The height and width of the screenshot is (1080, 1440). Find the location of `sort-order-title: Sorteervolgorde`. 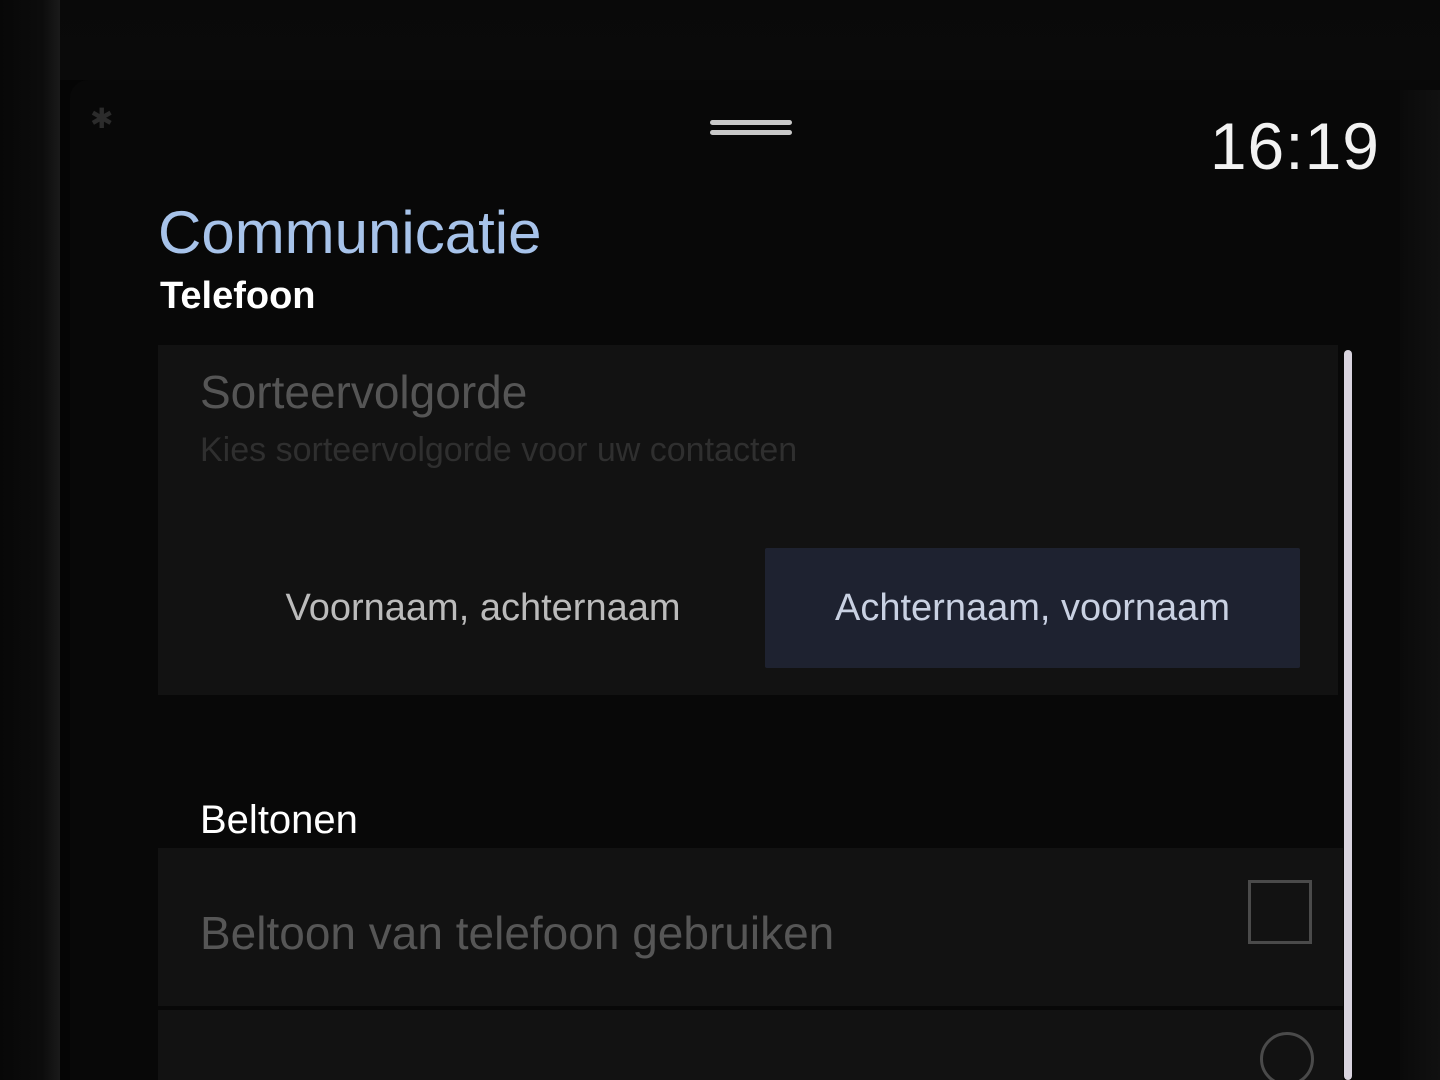

sort-order-title: Sorteervolgorde is located at coordinates (364, 392).